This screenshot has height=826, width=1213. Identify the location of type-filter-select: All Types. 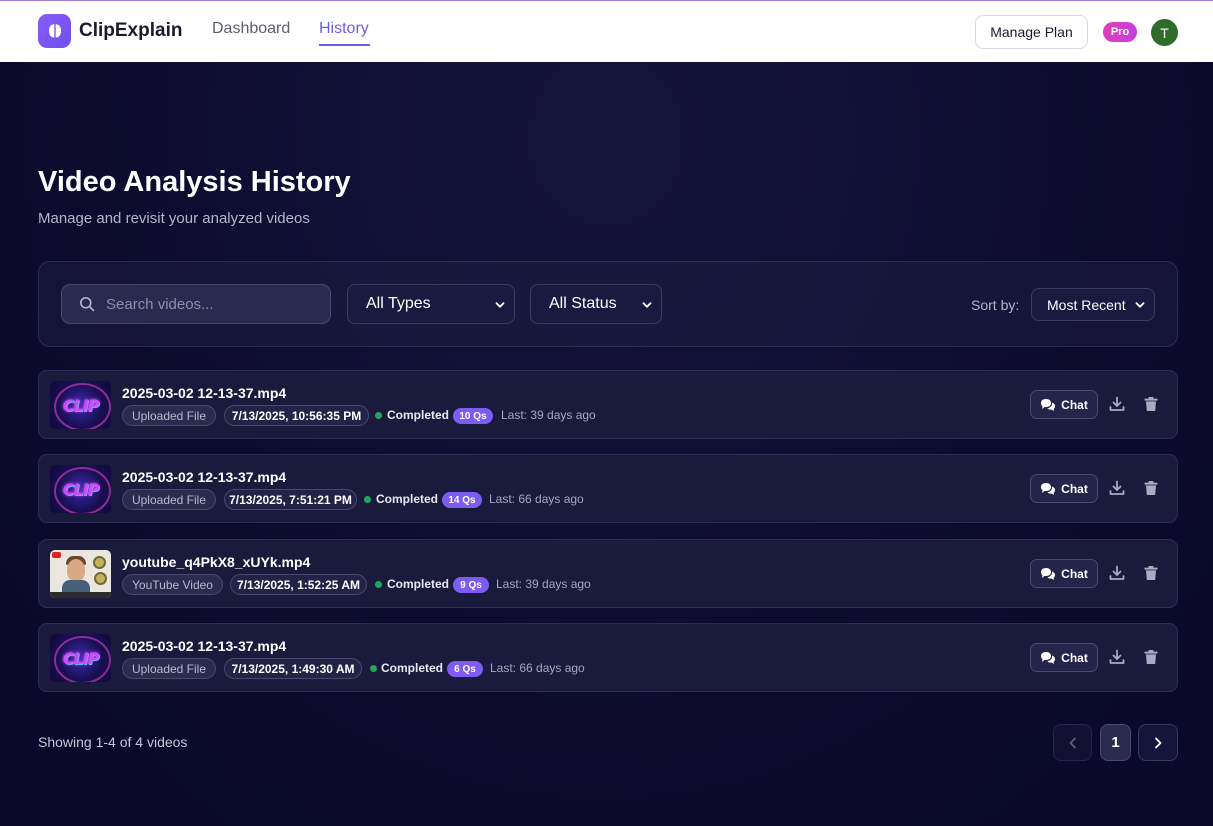
(431, 304).